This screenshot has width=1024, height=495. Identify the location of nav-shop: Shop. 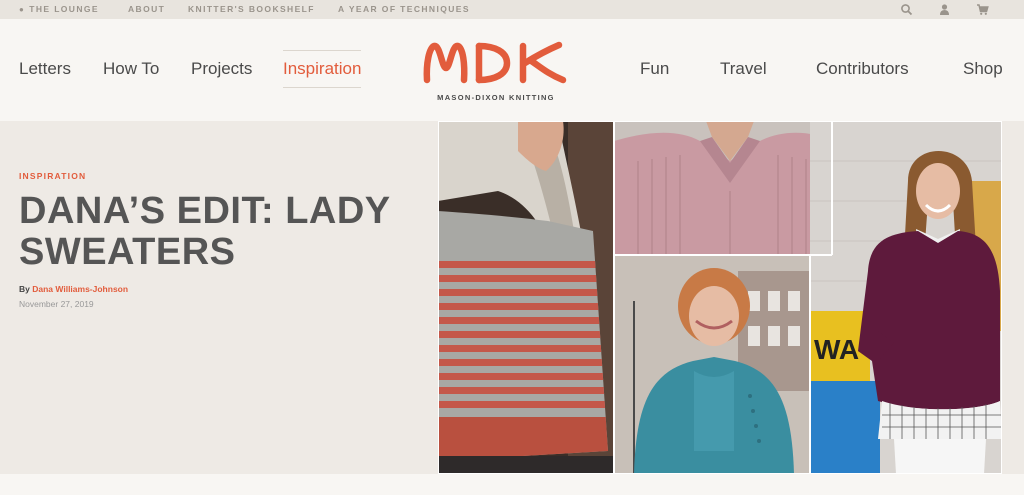
(983, 69).